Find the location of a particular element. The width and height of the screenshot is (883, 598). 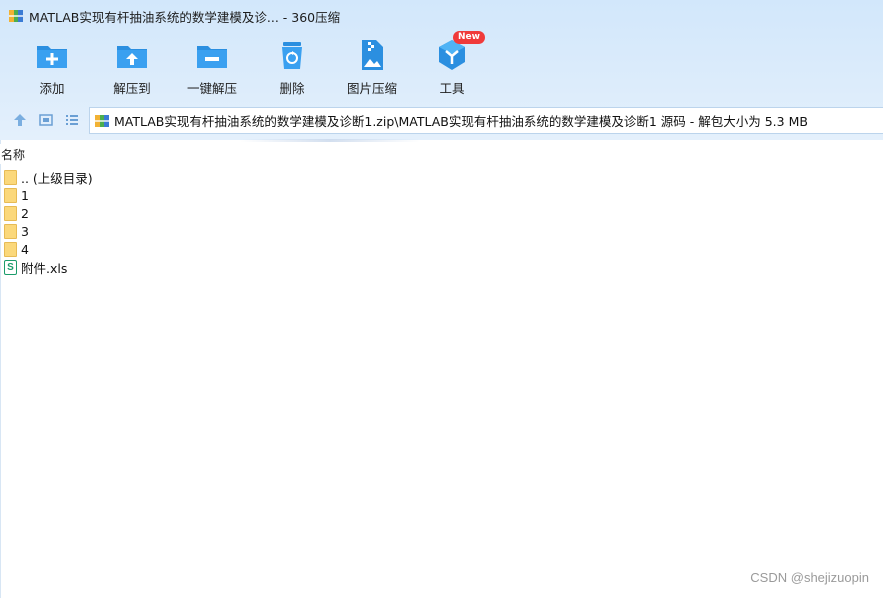

list-view-icon is located at coordinates (72, 120).